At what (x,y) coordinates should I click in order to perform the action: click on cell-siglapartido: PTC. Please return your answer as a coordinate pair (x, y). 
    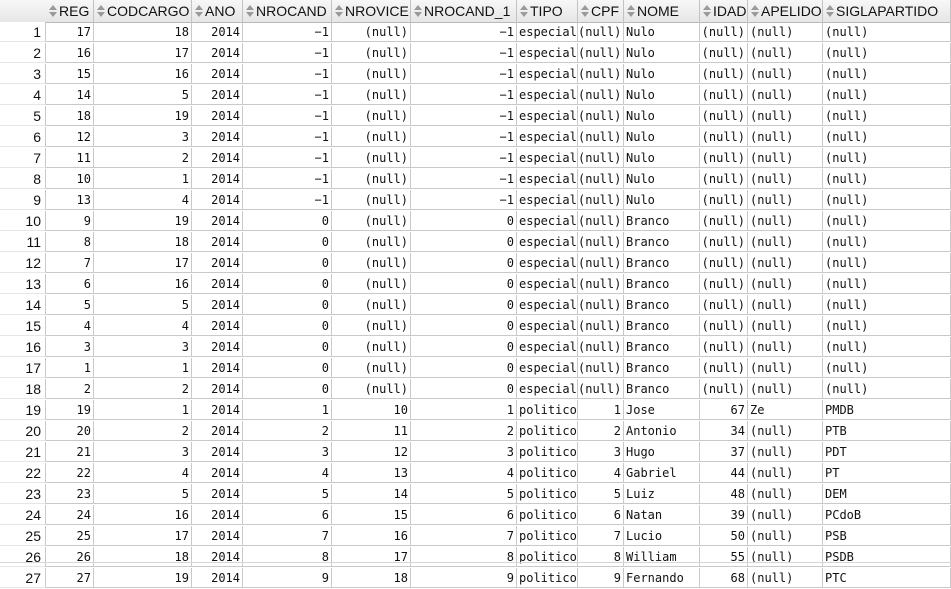
    Looking at the image, I should click on (887, 578).